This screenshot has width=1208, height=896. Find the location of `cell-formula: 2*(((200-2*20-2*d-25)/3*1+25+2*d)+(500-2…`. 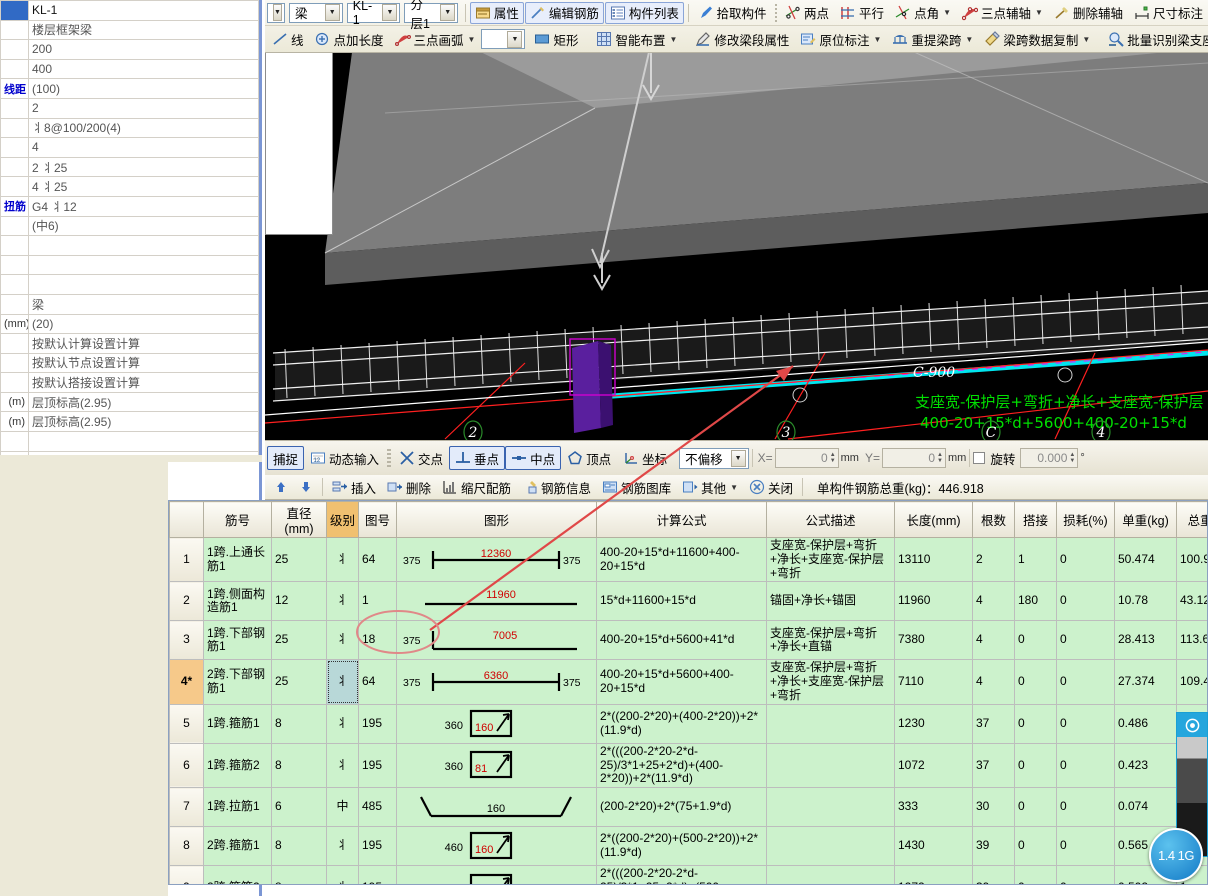

cell-formula: 2*(((200-2*20-2*d-25)/3*1+25+2*d)+(500-2… is located at coordinates (681, 874).